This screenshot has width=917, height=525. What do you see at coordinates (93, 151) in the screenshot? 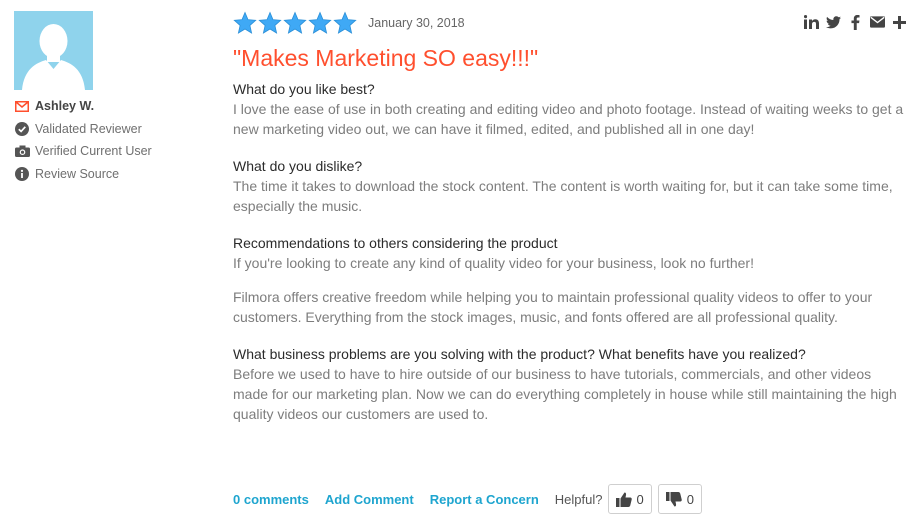
I see `verified-user-label: Verified Current User` at bounding box center [93, 151].